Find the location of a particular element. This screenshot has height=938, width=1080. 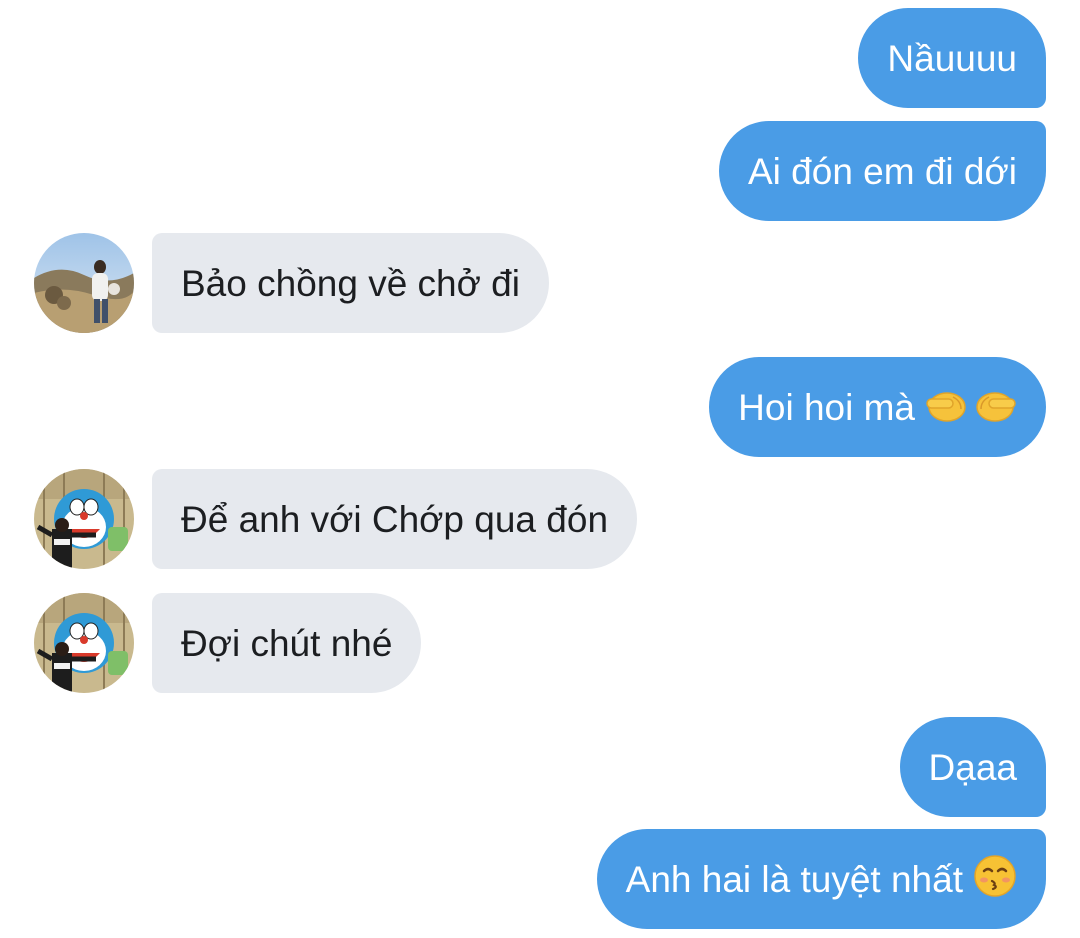

message-text: Ai đón em đi dới is located at coordinates (882, 171).